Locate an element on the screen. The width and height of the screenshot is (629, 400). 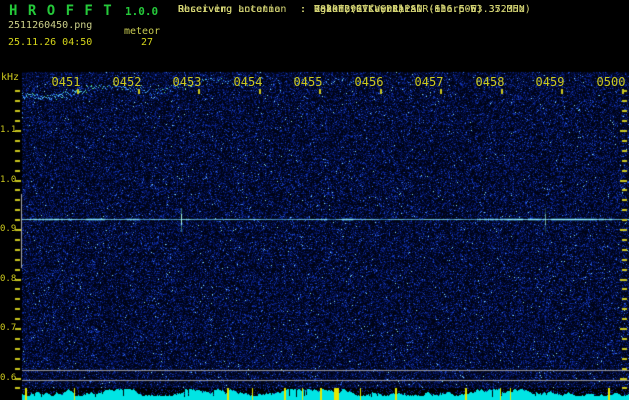
app-version: 1.0.0 is located at coordinates (142, 11).